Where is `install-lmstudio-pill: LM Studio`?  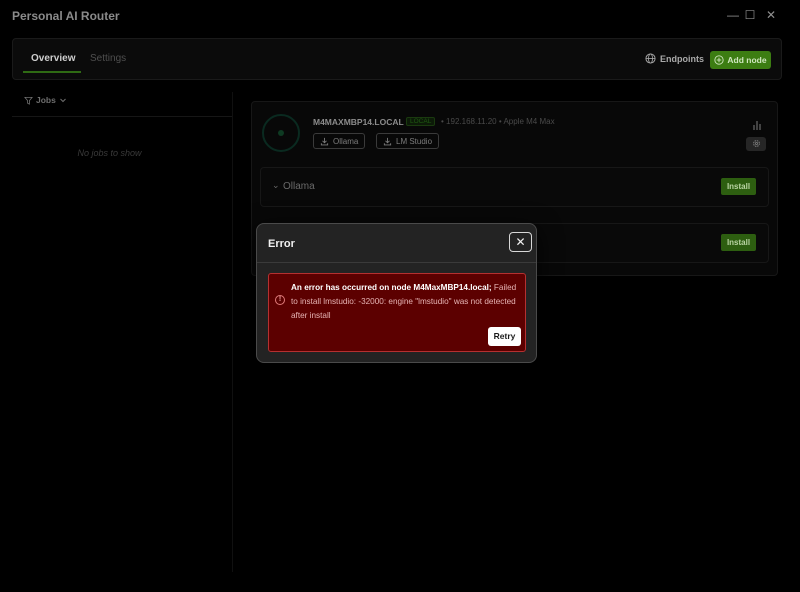
install-lmstudio-pill: LM Studio is located at coordinates (408, 141).